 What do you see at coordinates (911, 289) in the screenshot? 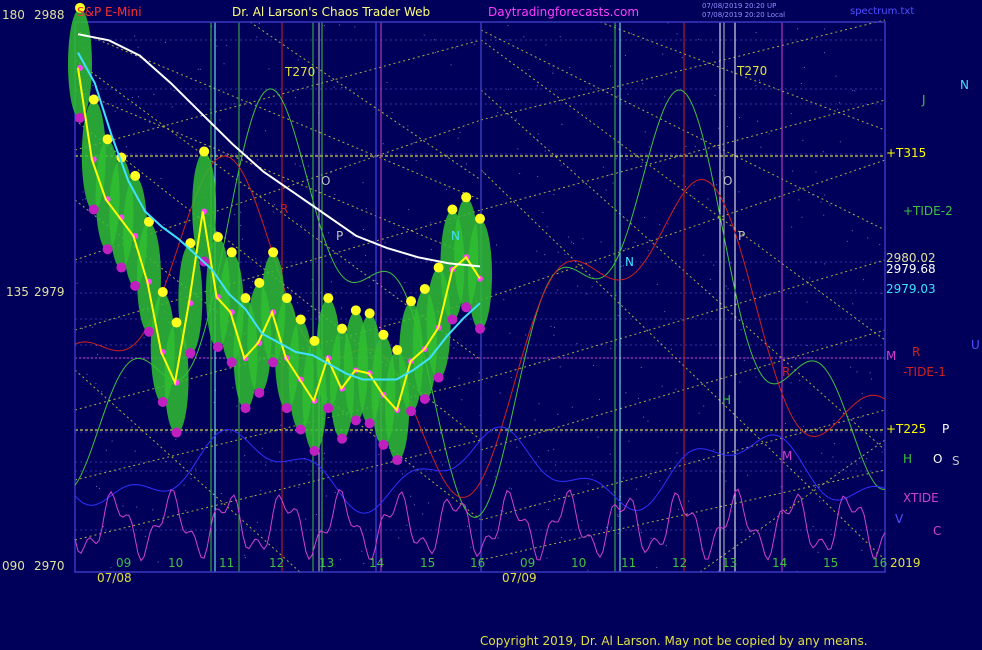
I see `right-label-price-3: 2979.03` at bounding box center [911, 289].